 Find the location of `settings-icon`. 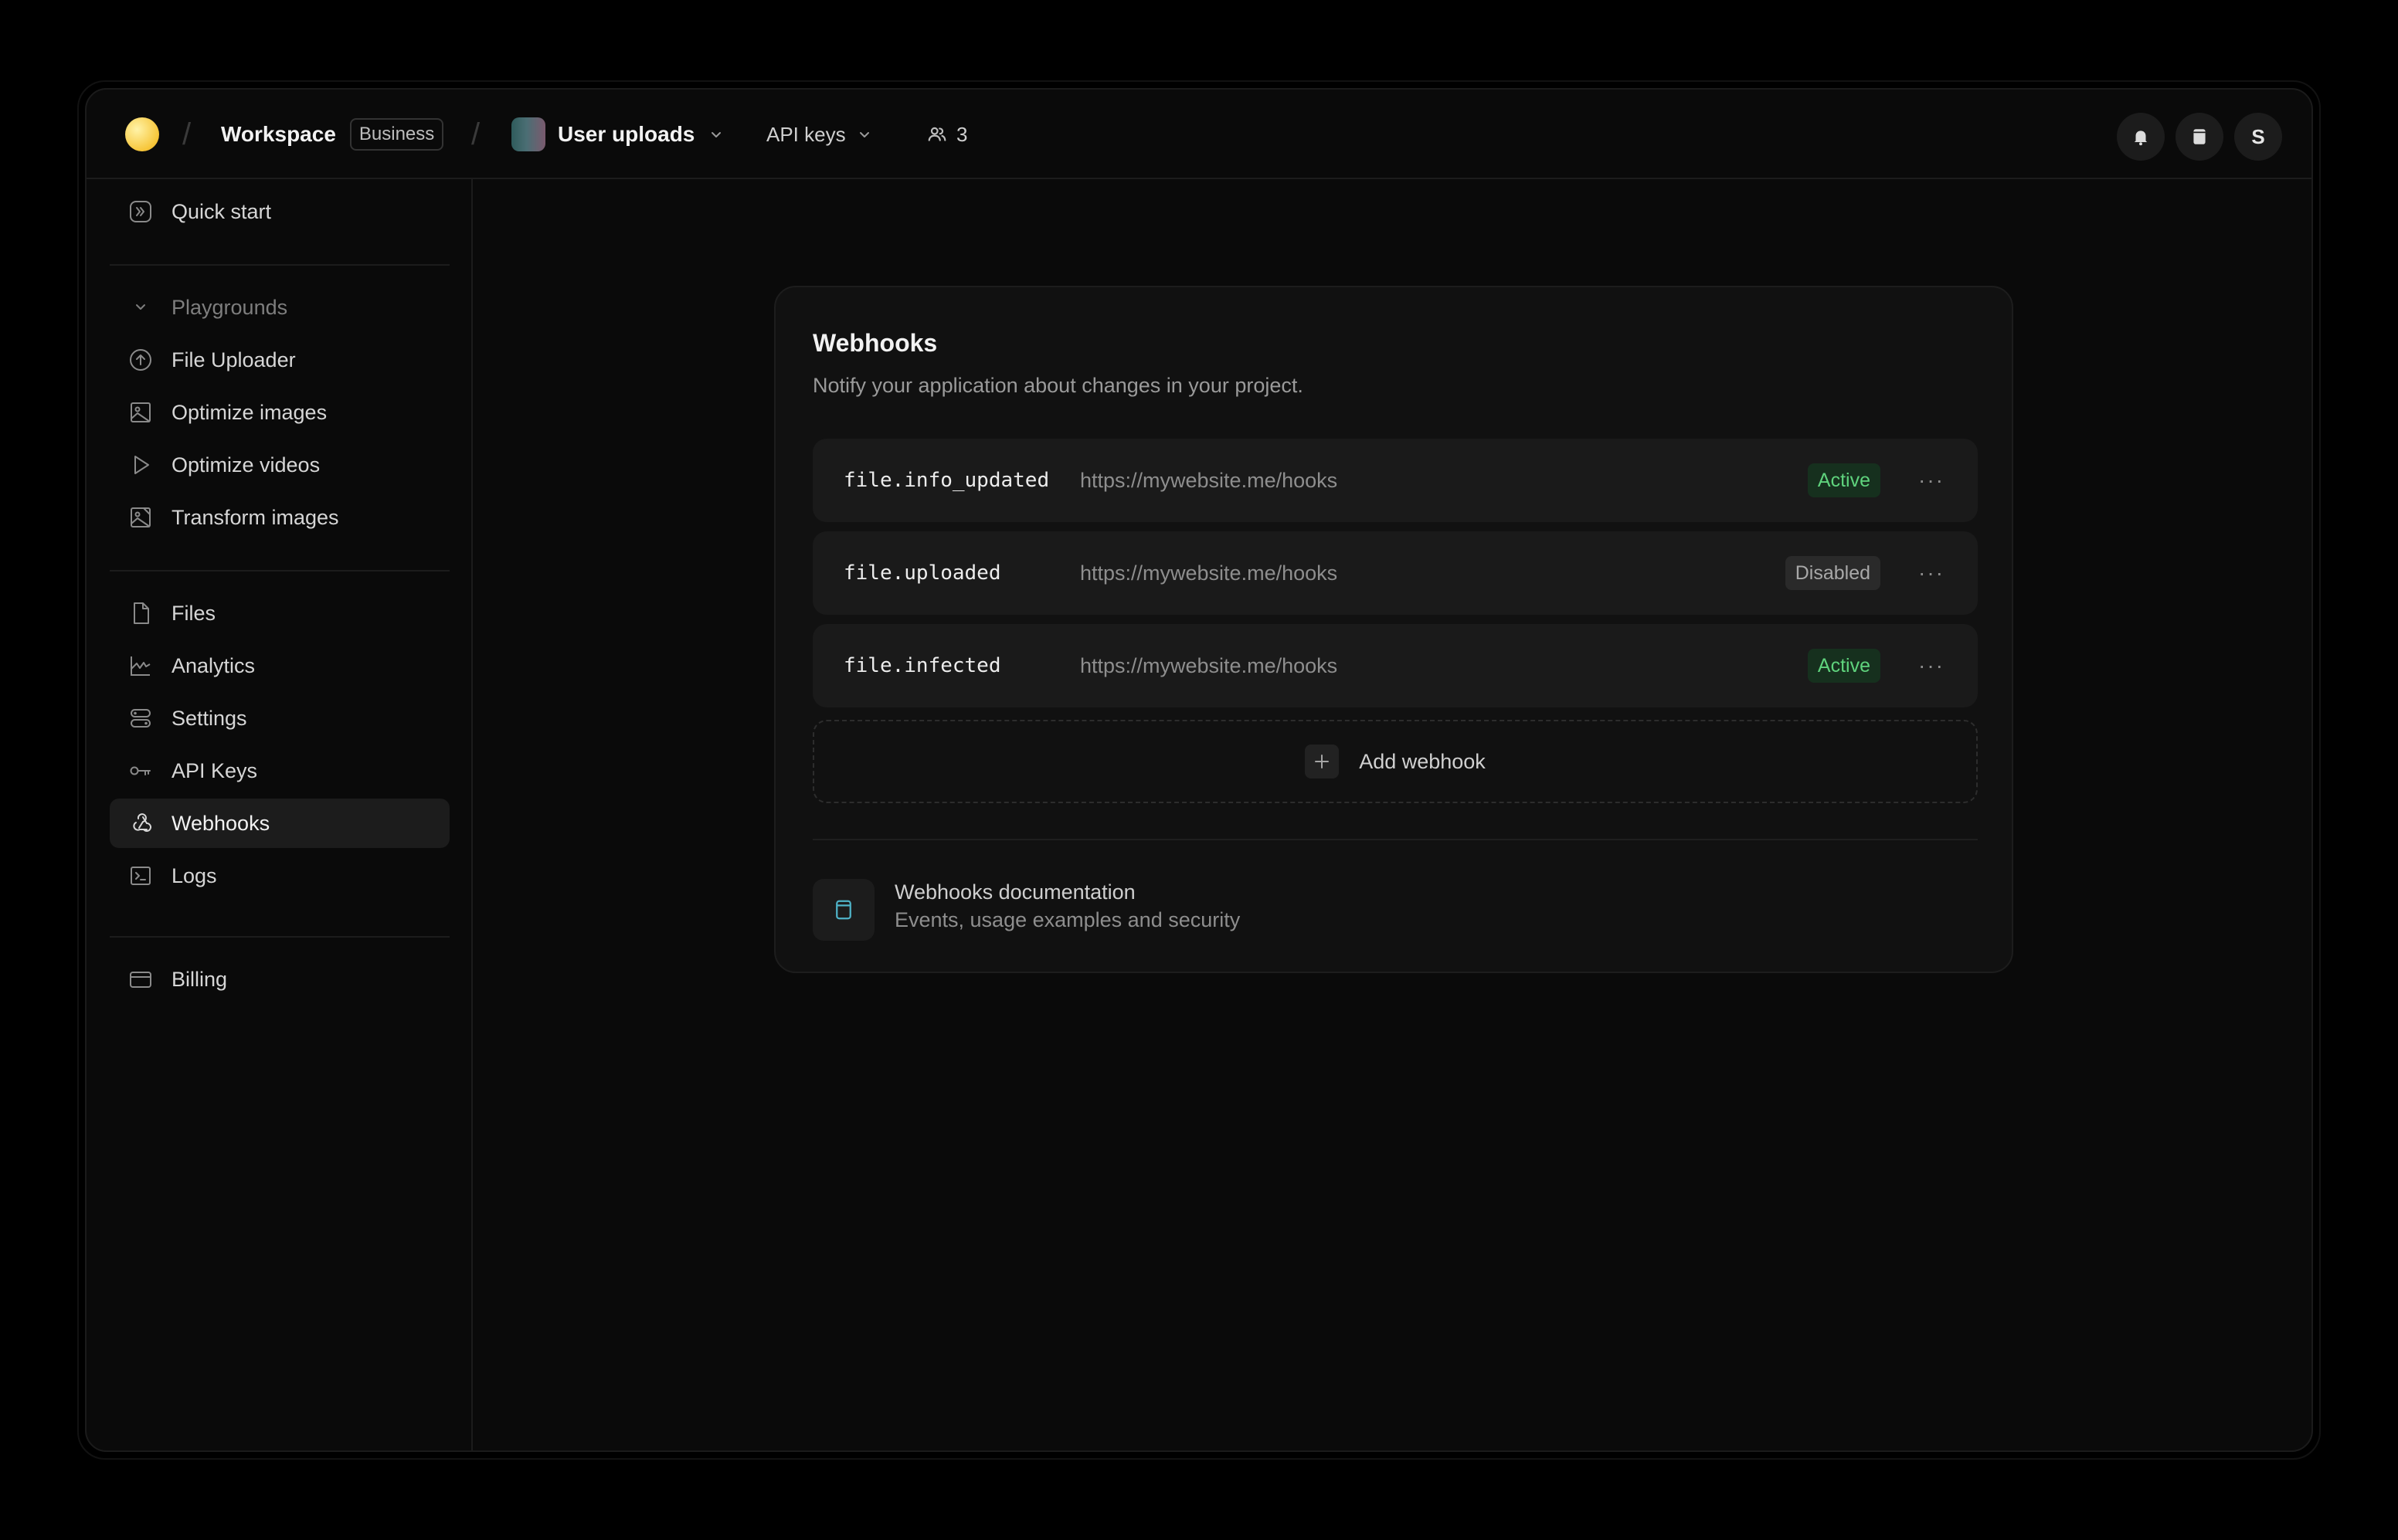

settings-icon is located at coordinates (141, 718).